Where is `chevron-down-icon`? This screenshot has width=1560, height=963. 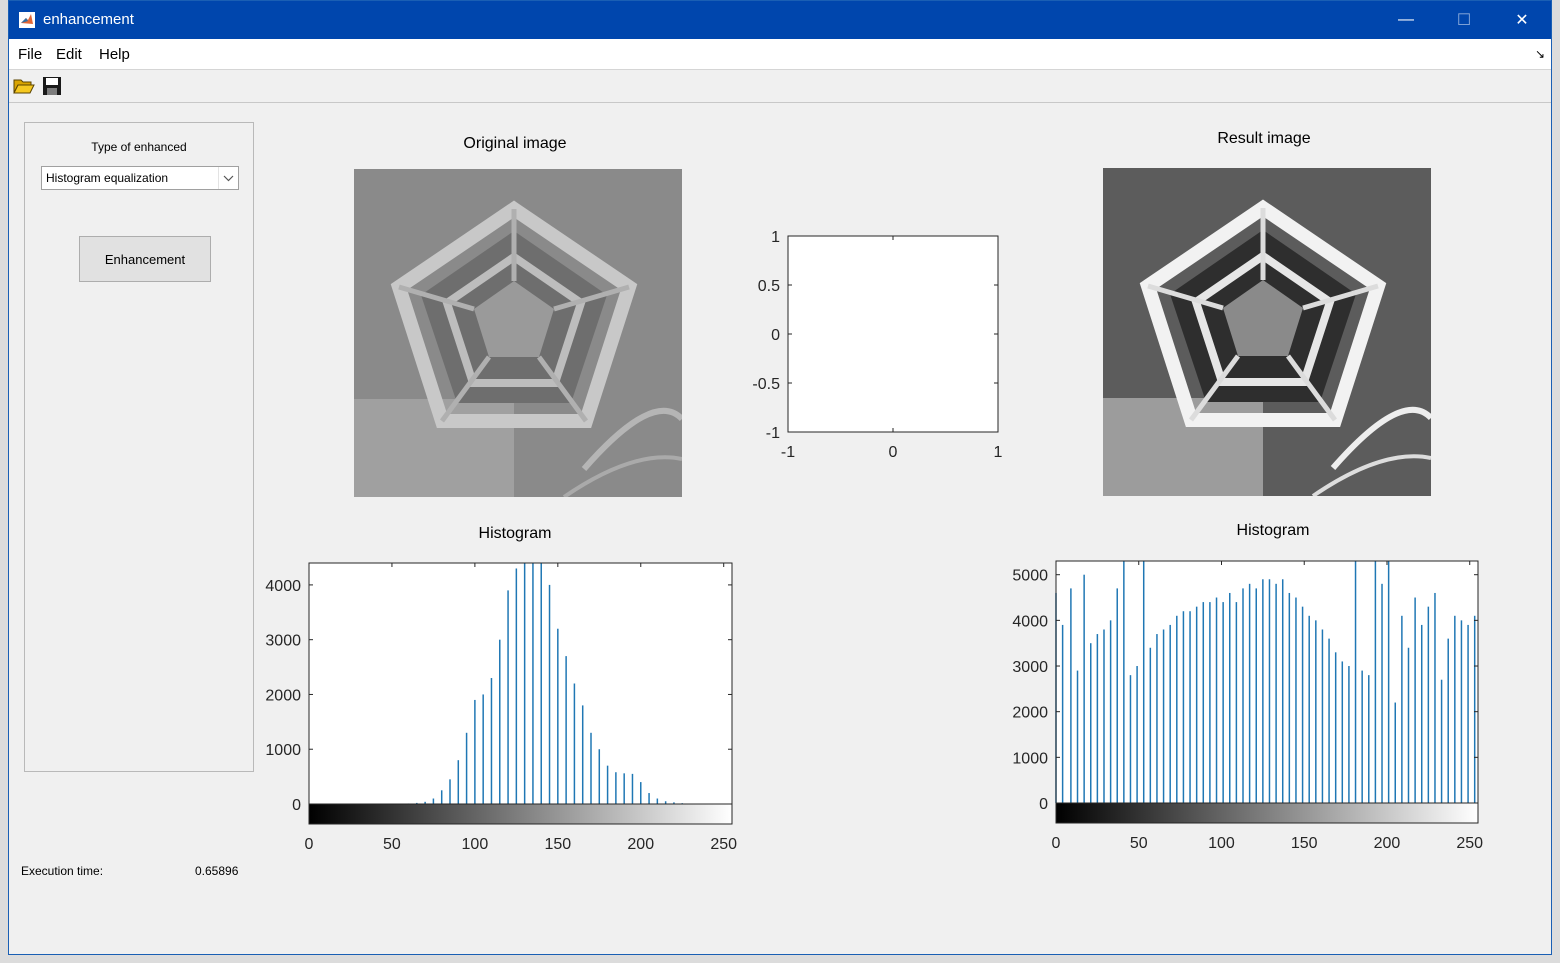 chevron-down-icon is located at coordinates (228, 178).